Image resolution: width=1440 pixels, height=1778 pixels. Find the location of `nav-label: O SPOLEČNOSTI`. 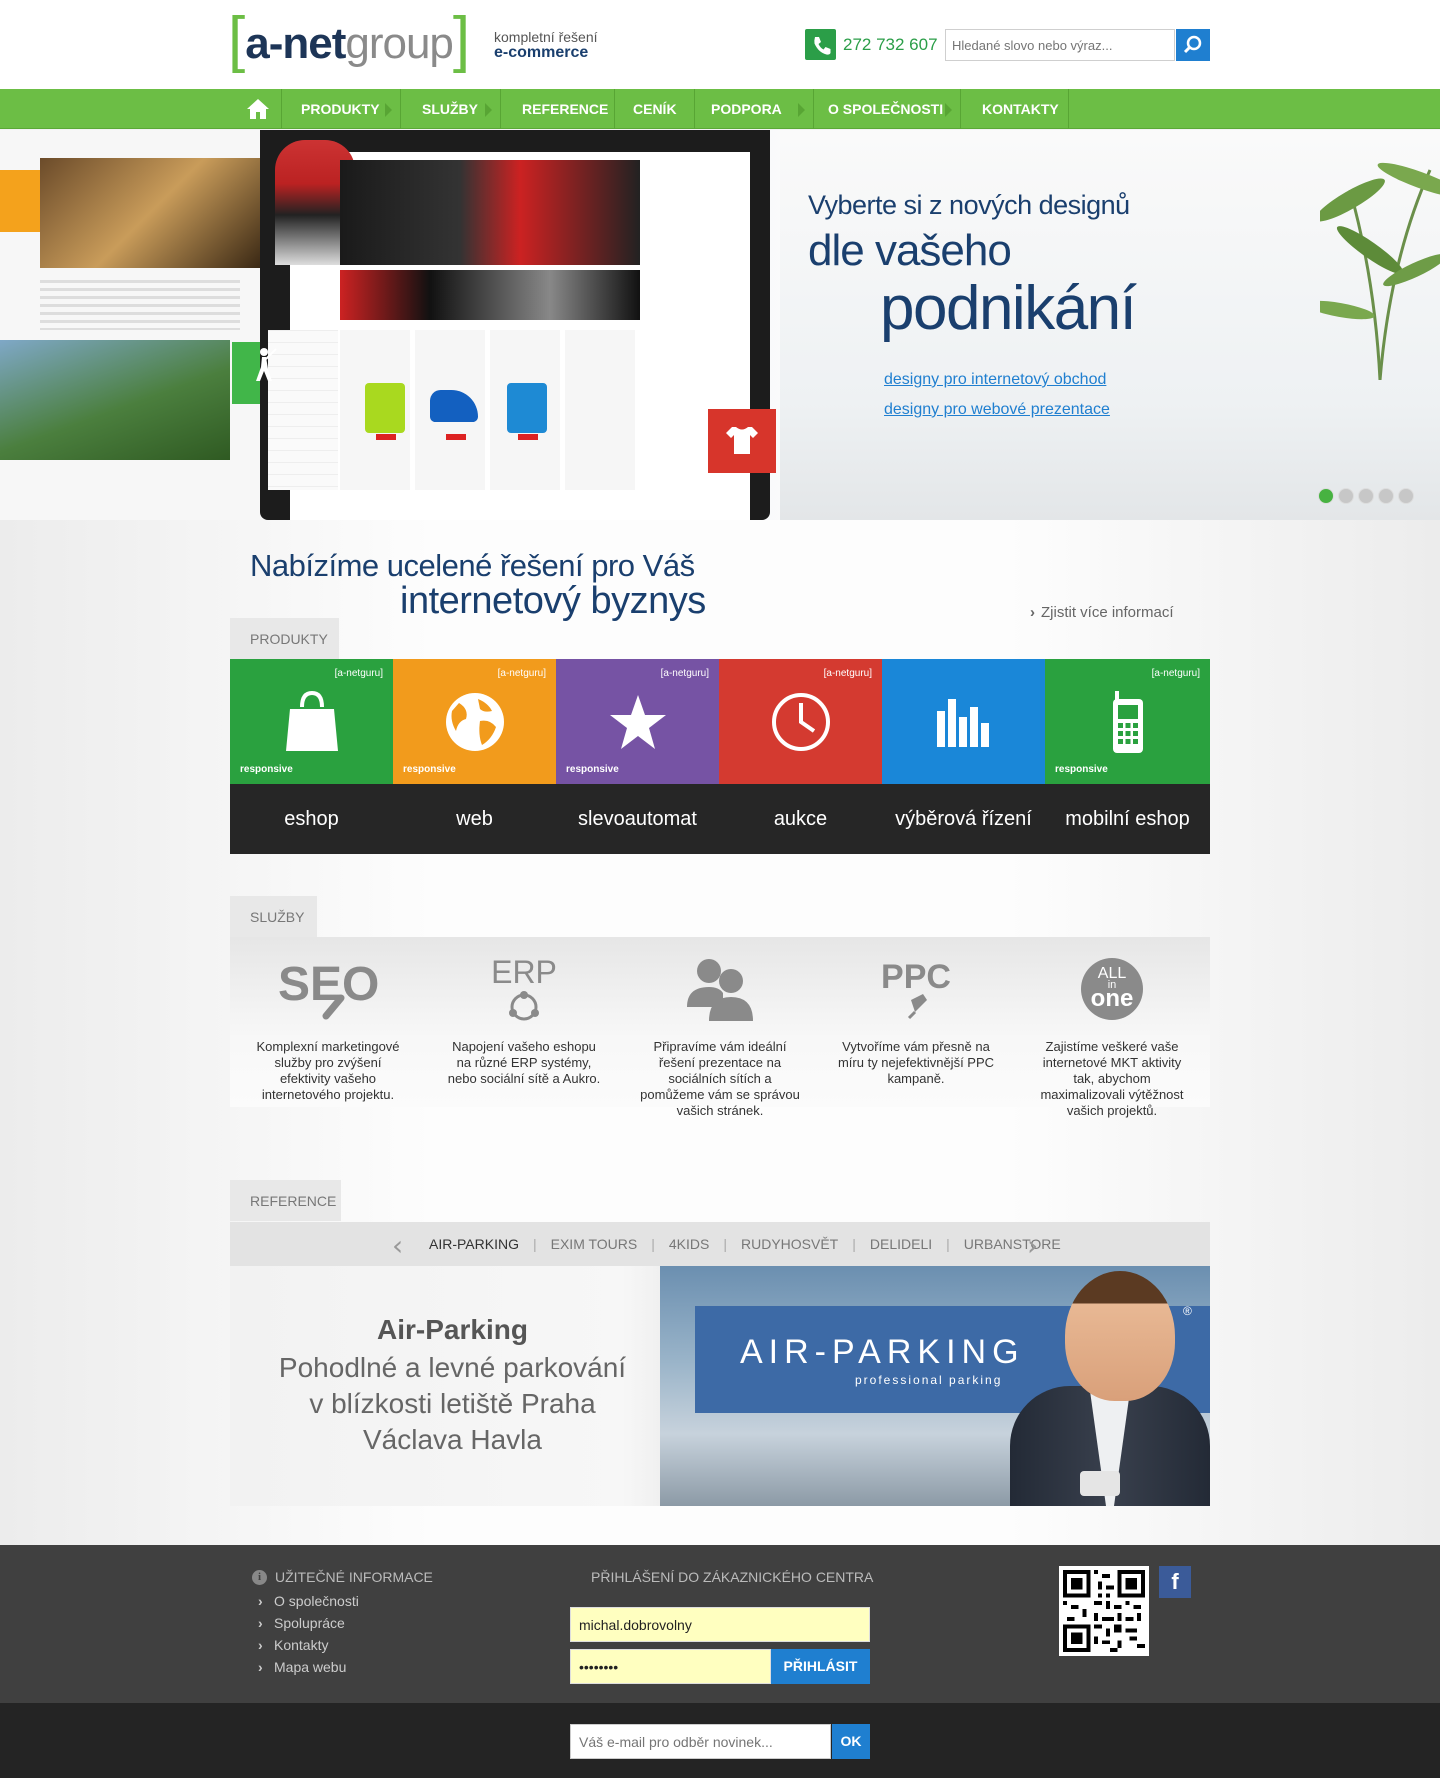

nav-label: O SPOLEČNOSTI is located at coordinates (886, 109).